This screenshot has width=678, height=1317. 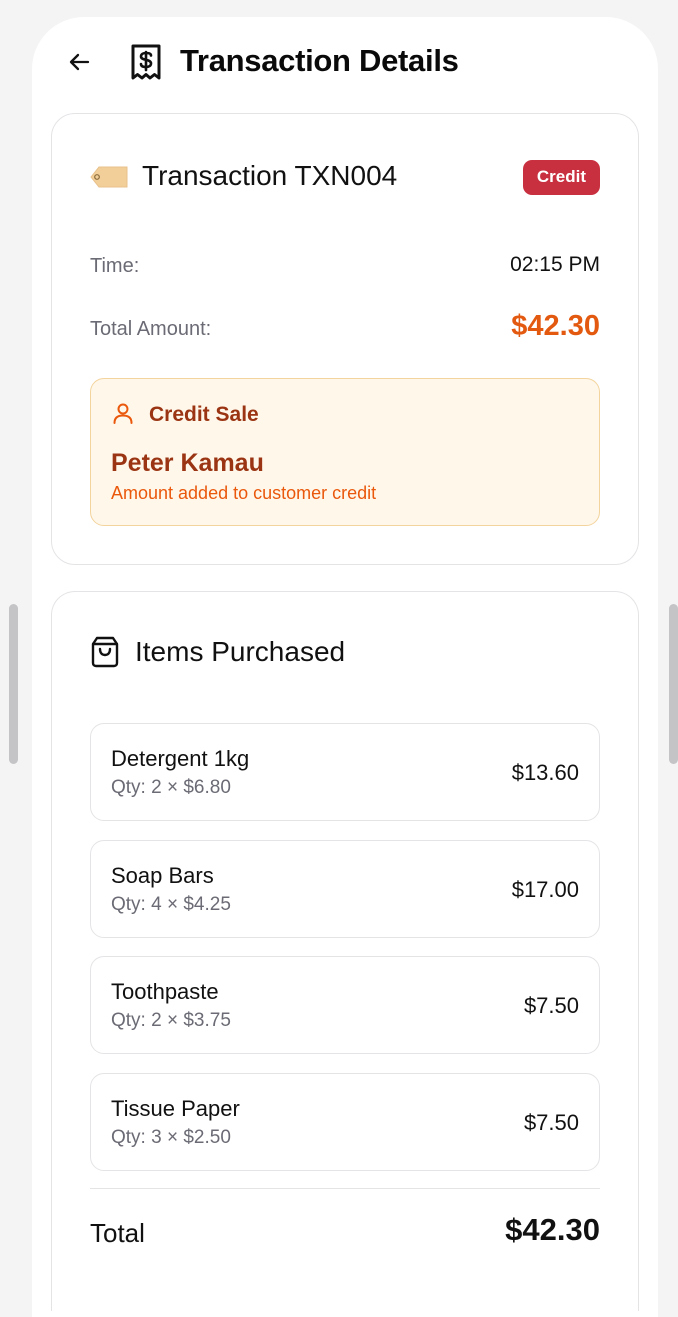 I want to click on back-button, so click(x=79, y=62).